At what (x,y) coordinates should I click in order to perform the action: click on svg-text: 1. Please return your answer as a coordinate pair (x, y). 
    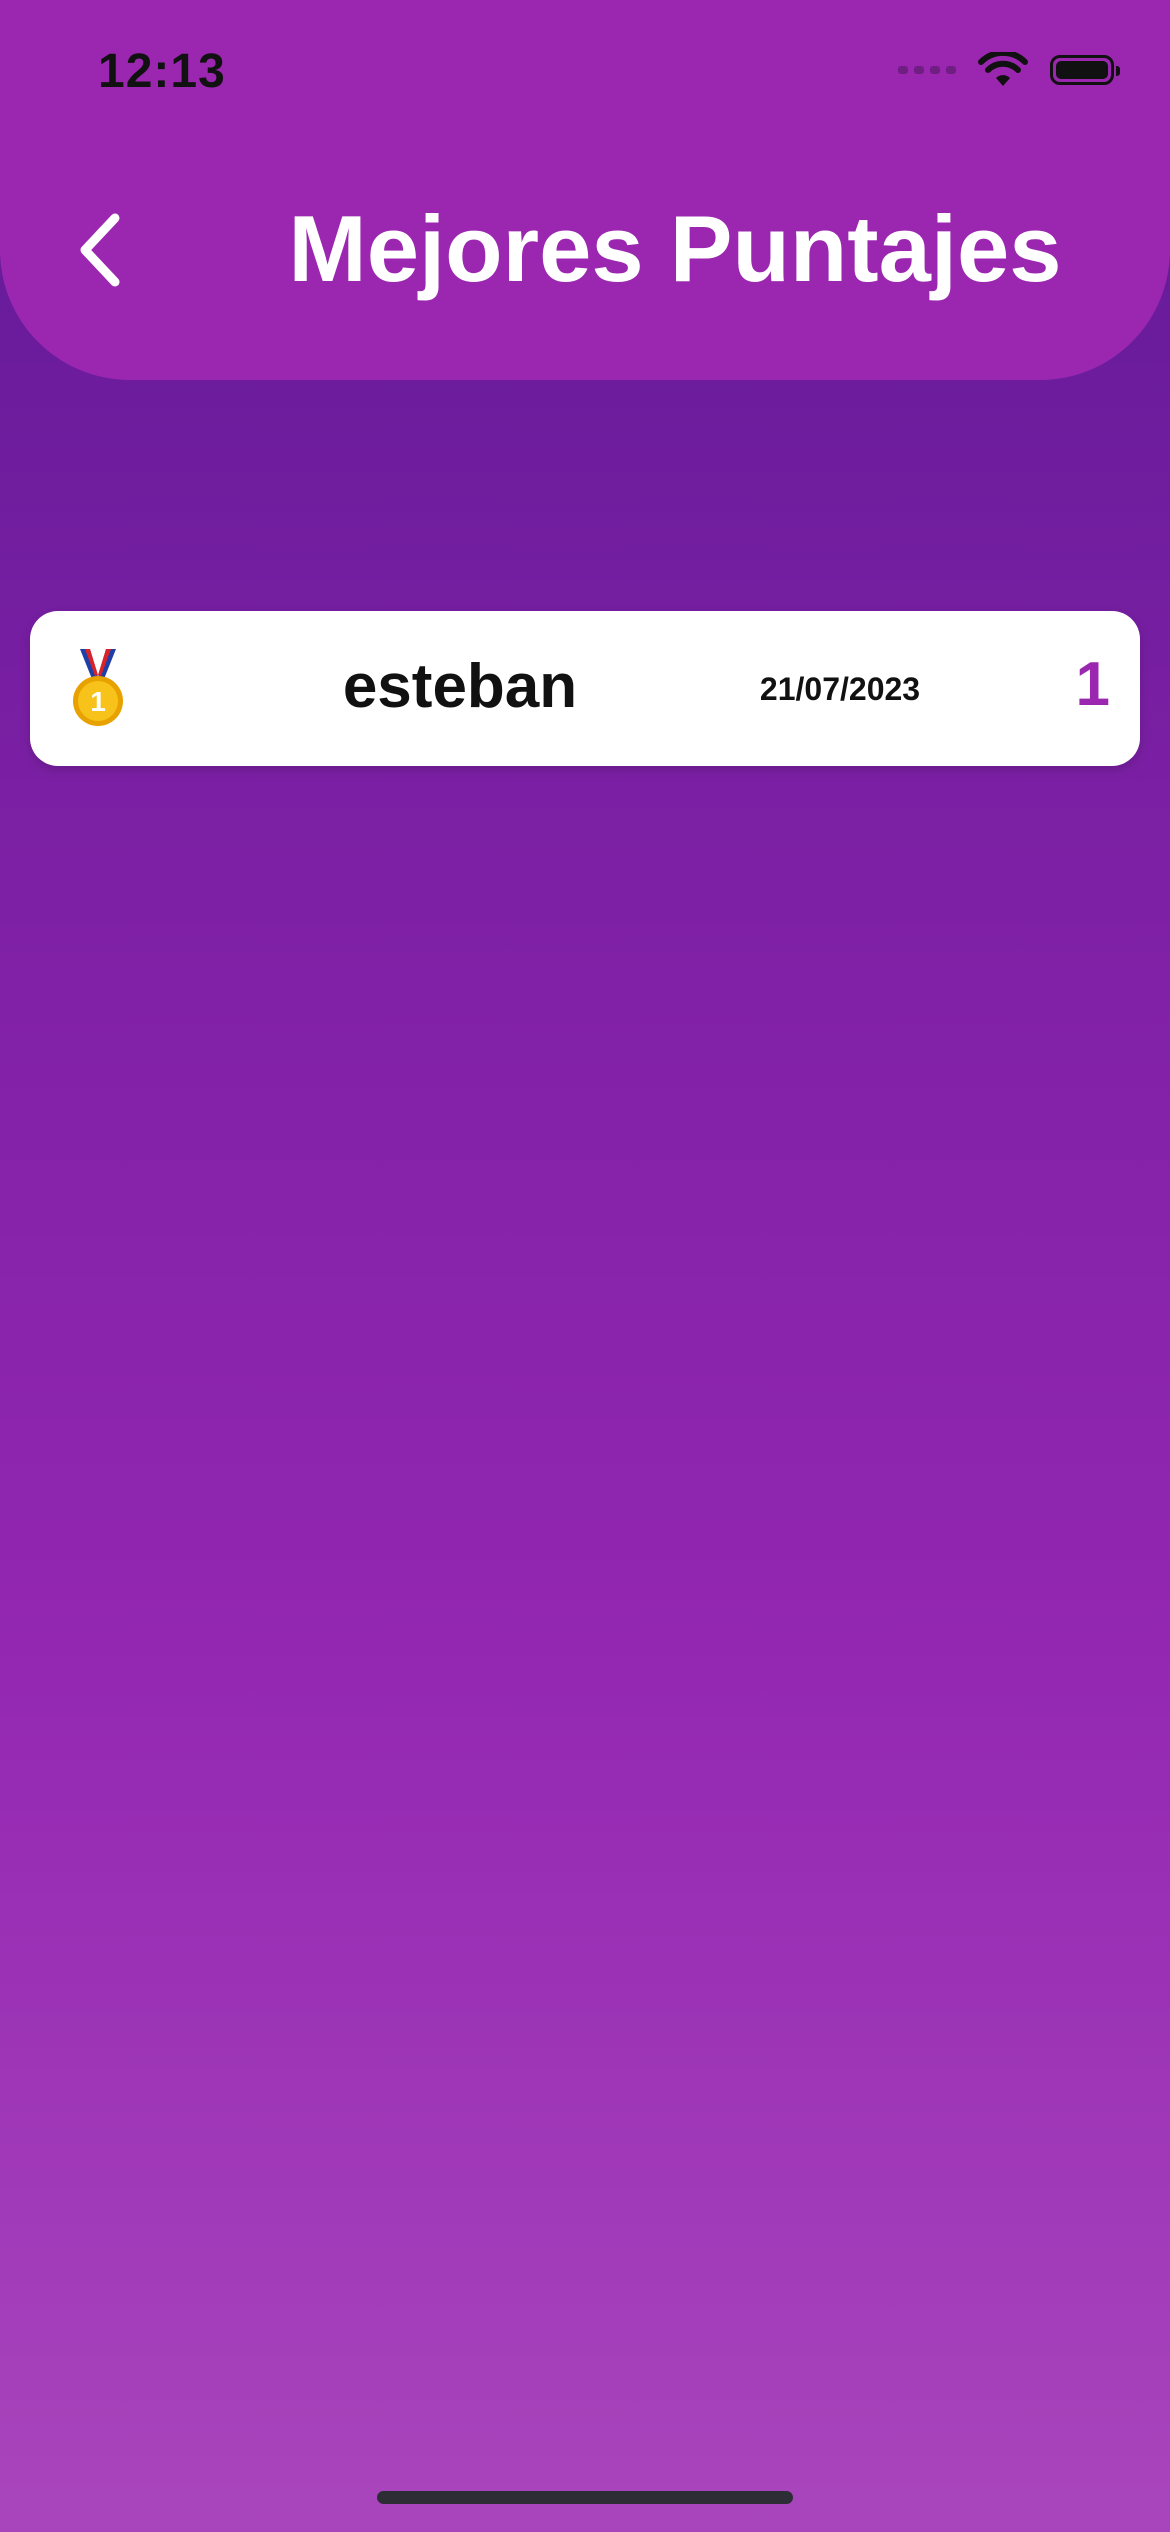
    Looking at the image, I should click on (98, 701).